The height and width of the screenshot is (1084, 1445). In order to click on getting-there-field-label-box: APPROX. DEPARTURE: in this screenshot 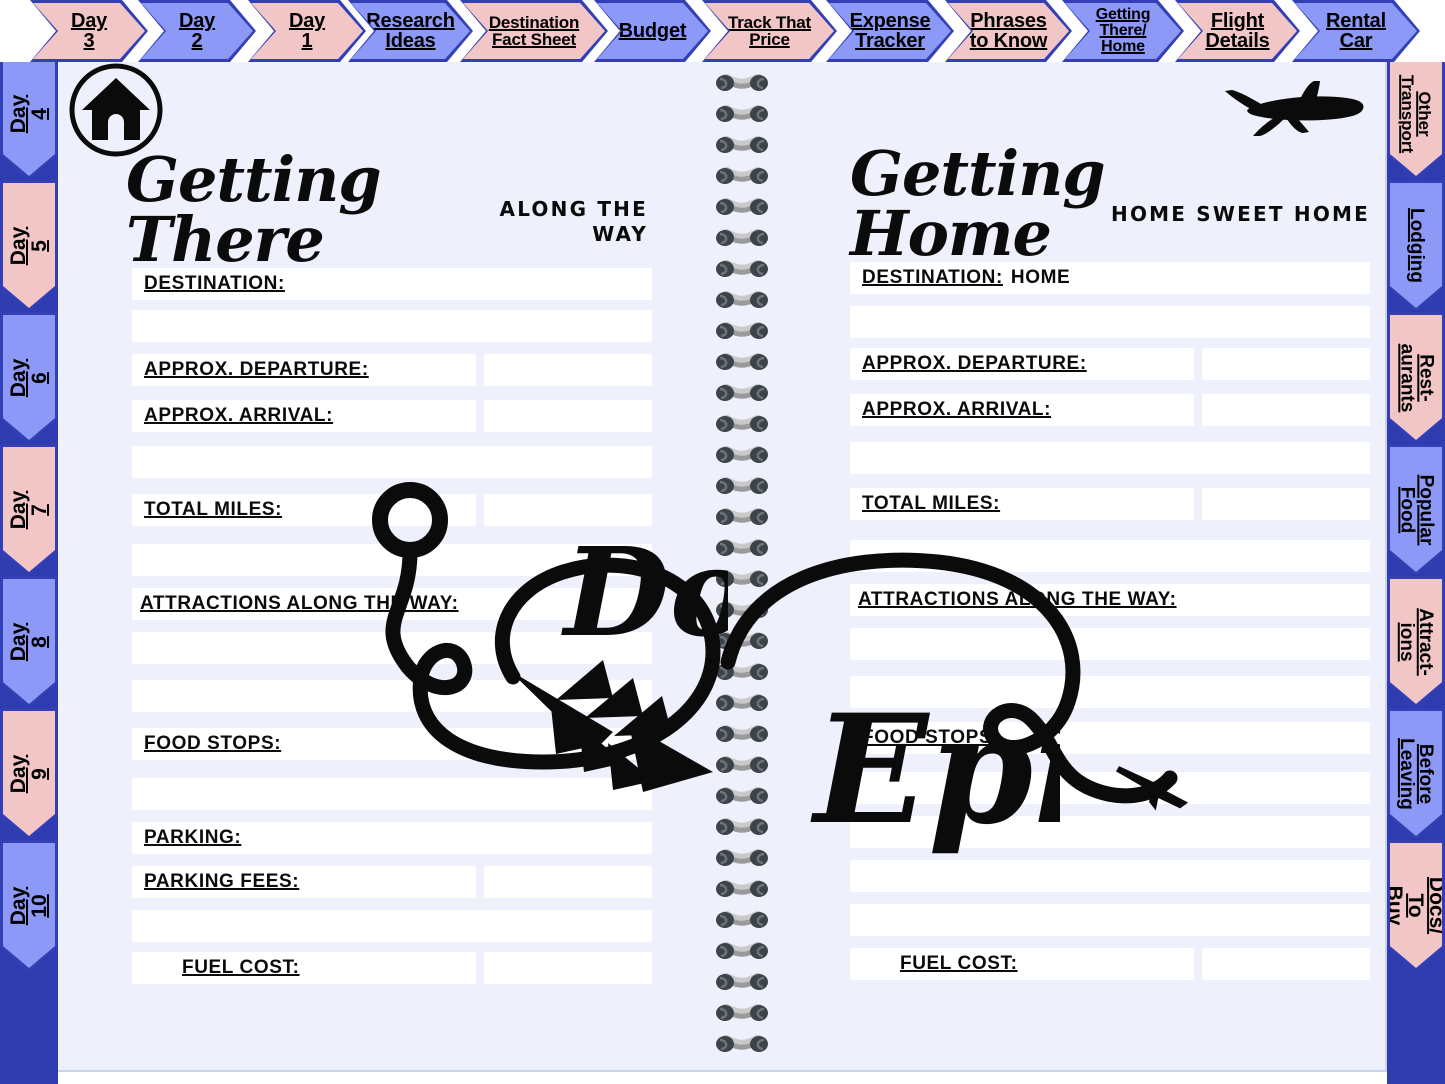, I will do `click(304, 370)`.